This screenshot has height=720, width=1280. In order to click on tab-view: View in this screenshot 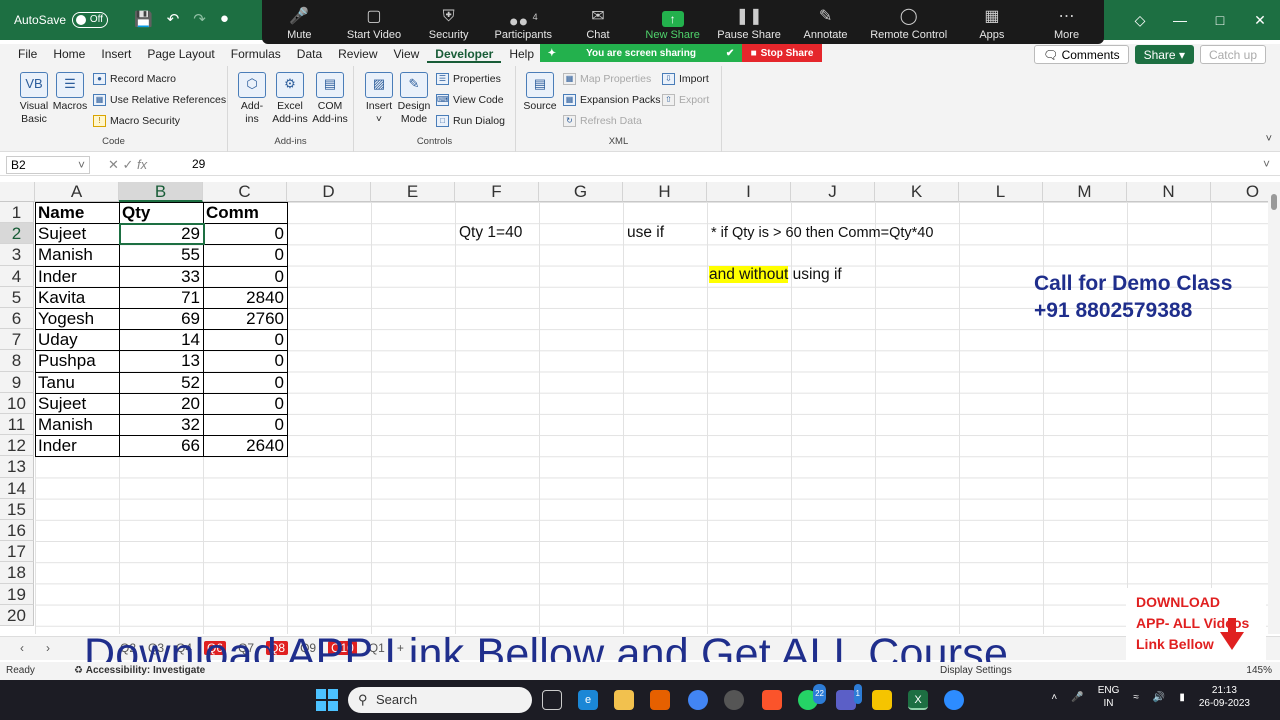, I will do `click(407, 55)`.